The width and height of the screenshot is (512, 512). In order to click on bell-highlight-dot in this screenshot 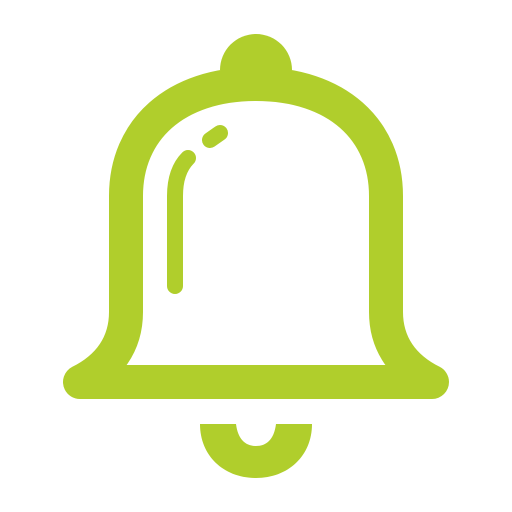, I will do `click(215, 136)`.